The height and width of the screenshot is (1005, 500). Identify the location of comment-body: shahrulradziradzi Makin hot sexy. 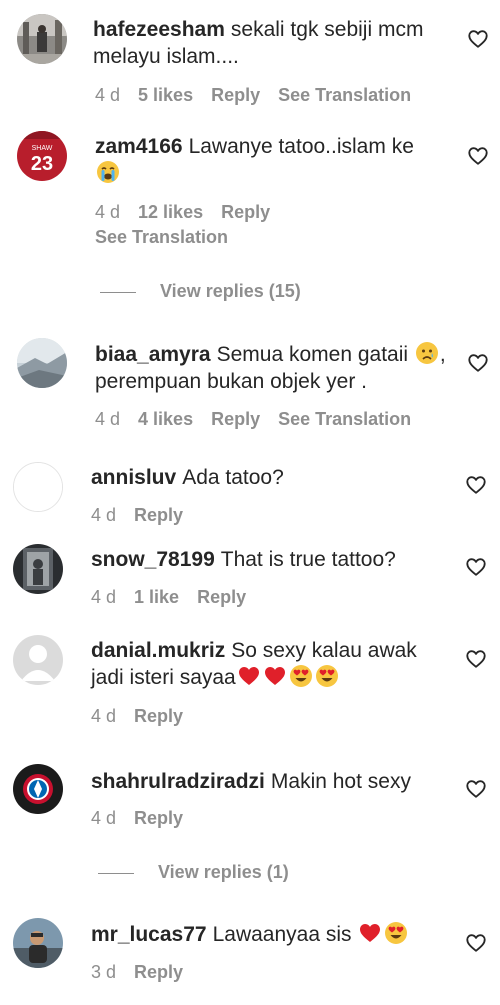
(271, 781).